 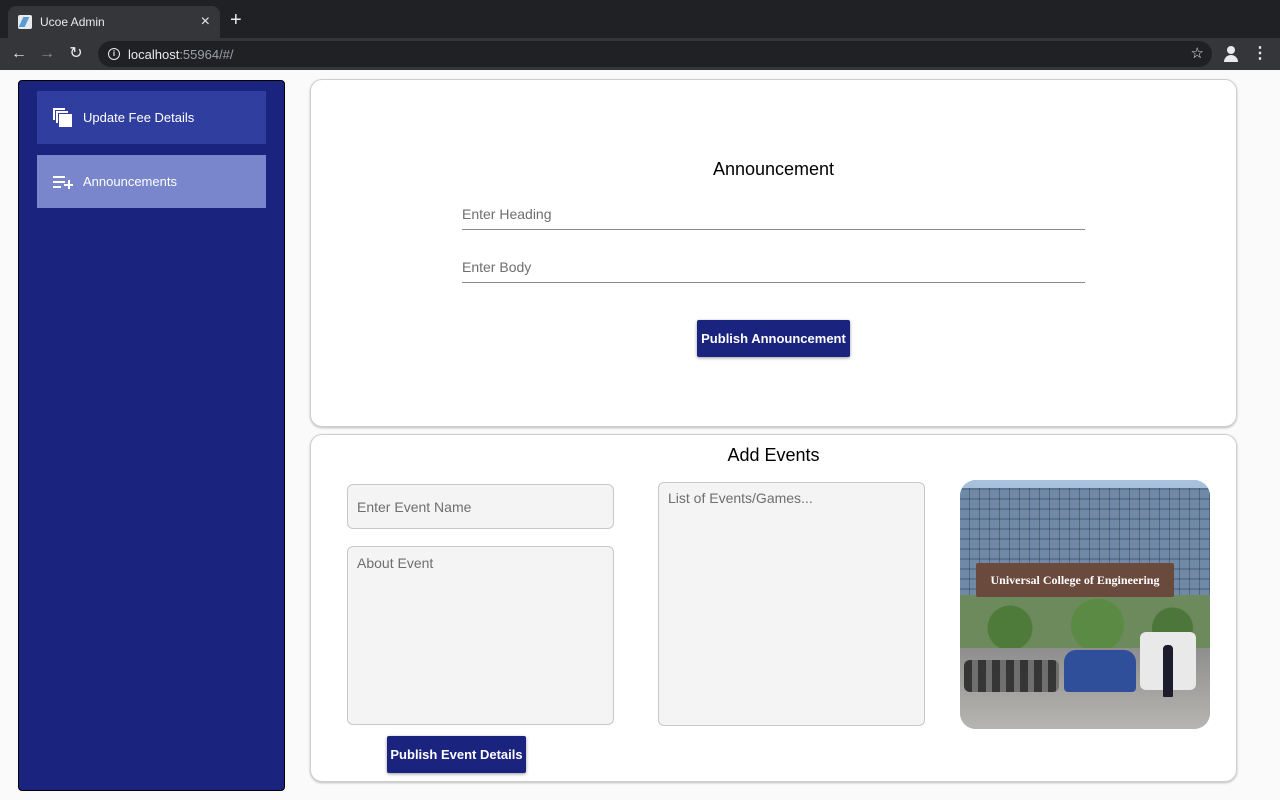 I want to click on about-event-field, so click(x=480, y=635).